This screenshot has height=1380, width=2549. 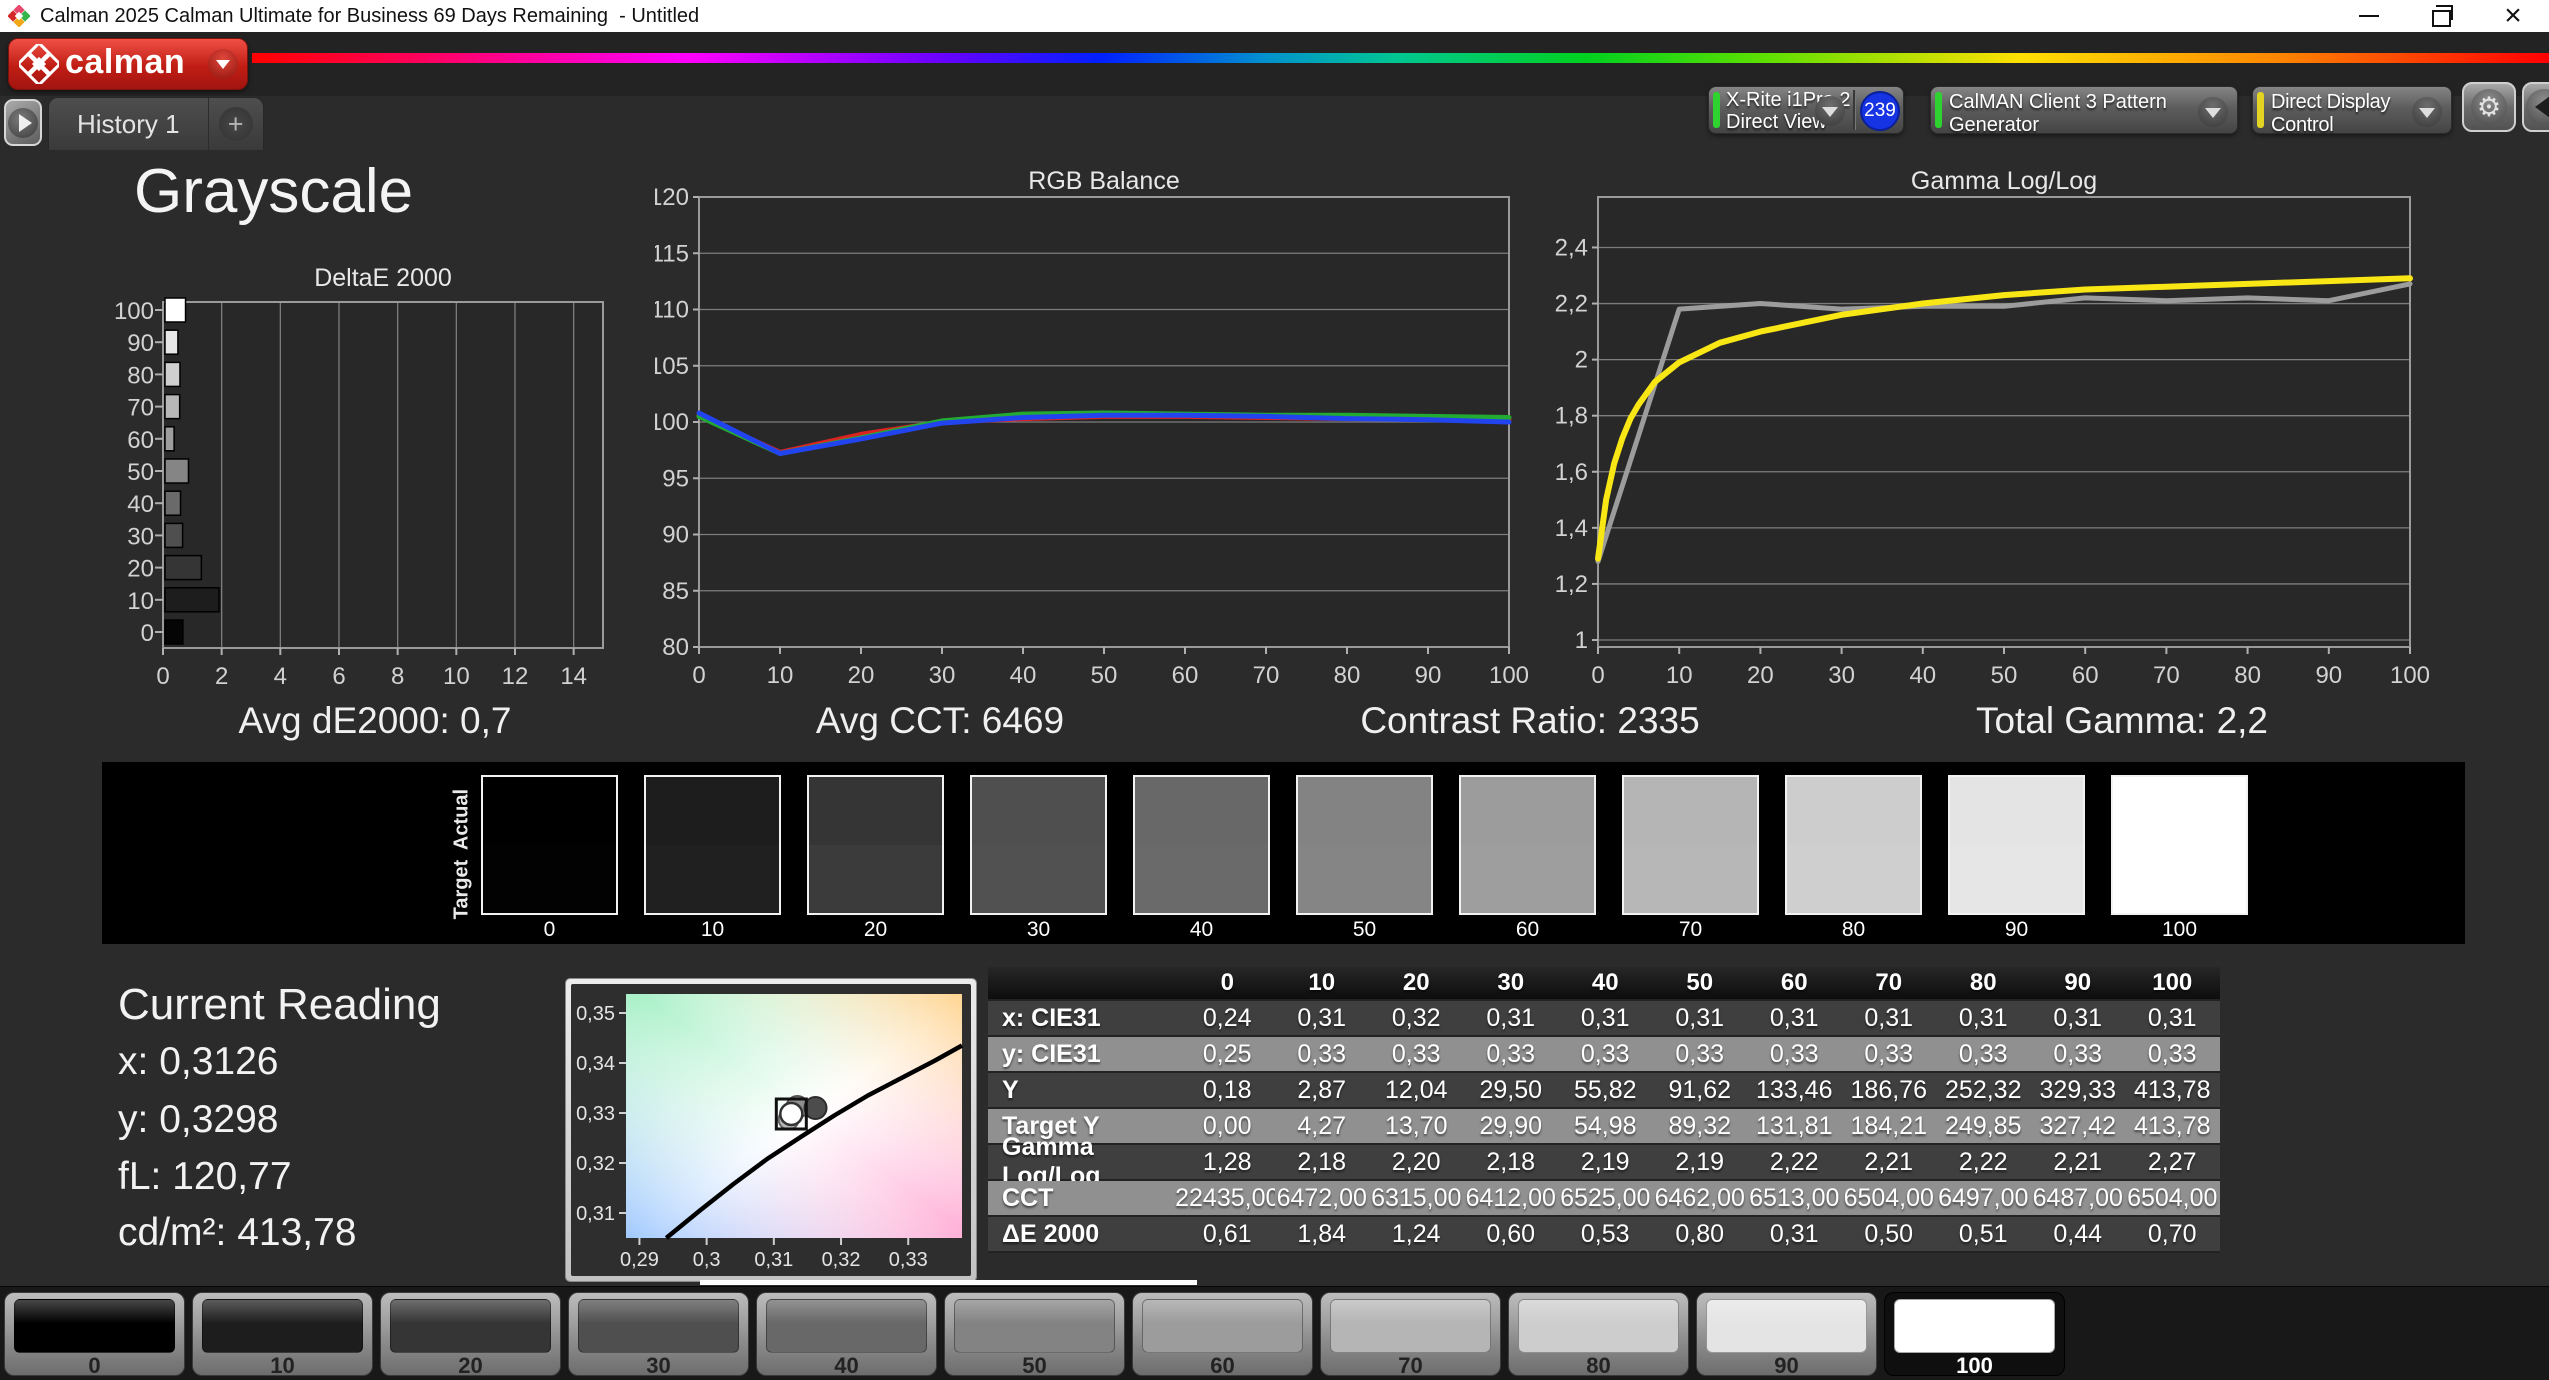 I want to click on axis-tick-label: 0,35, so click(x=595, y=1014).